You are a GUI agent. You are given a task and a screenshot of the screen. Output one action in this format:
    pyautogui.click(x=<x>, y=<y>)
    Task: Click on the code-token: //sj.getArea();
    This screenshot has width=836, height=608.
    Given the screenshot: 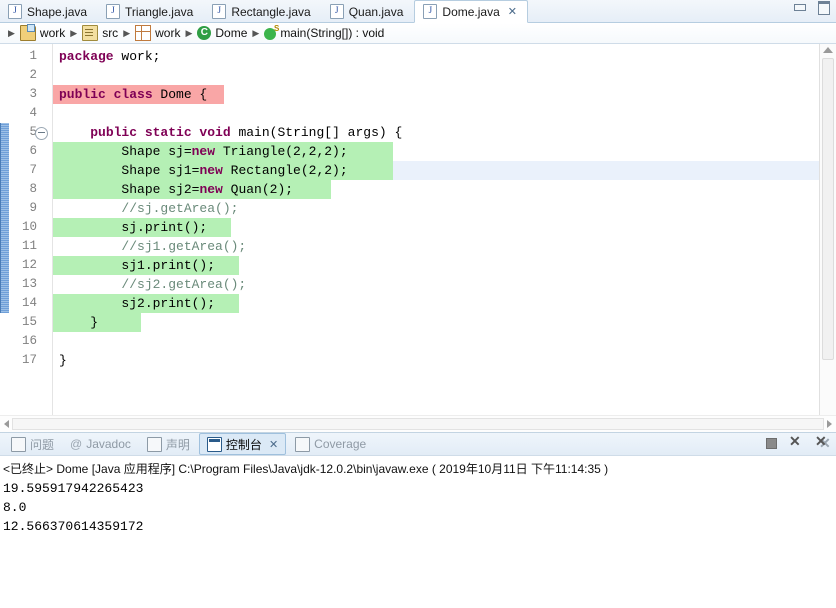 What is the action you would take?
    pyautogui.click(x=149, y=208)
    